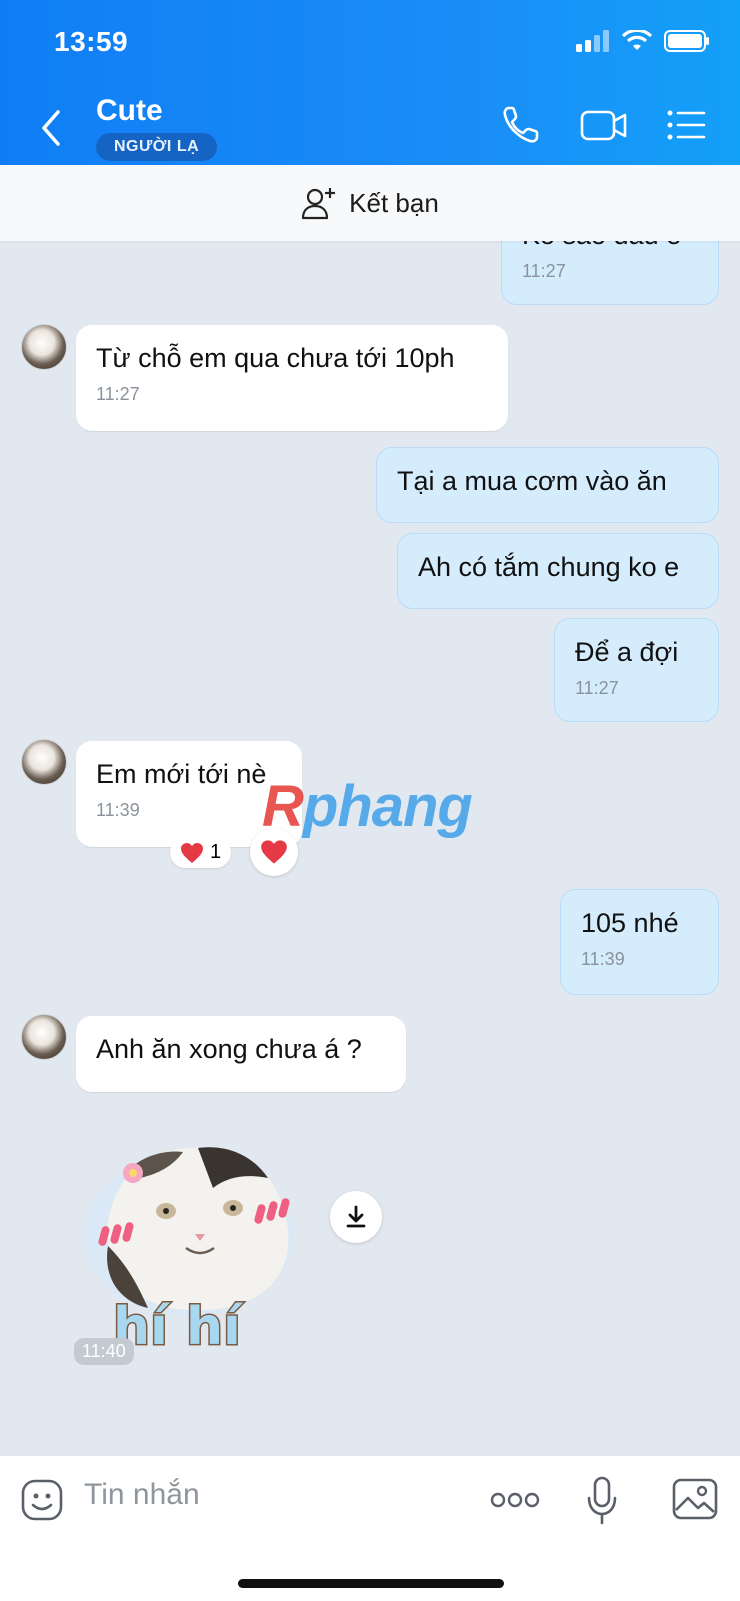 The image size is (740, 1601). Describe the element at coordinates (370, 82) in the screenshot. I see `chat-header: 13:59 Cute NGƯỜI LẠ` at that location.